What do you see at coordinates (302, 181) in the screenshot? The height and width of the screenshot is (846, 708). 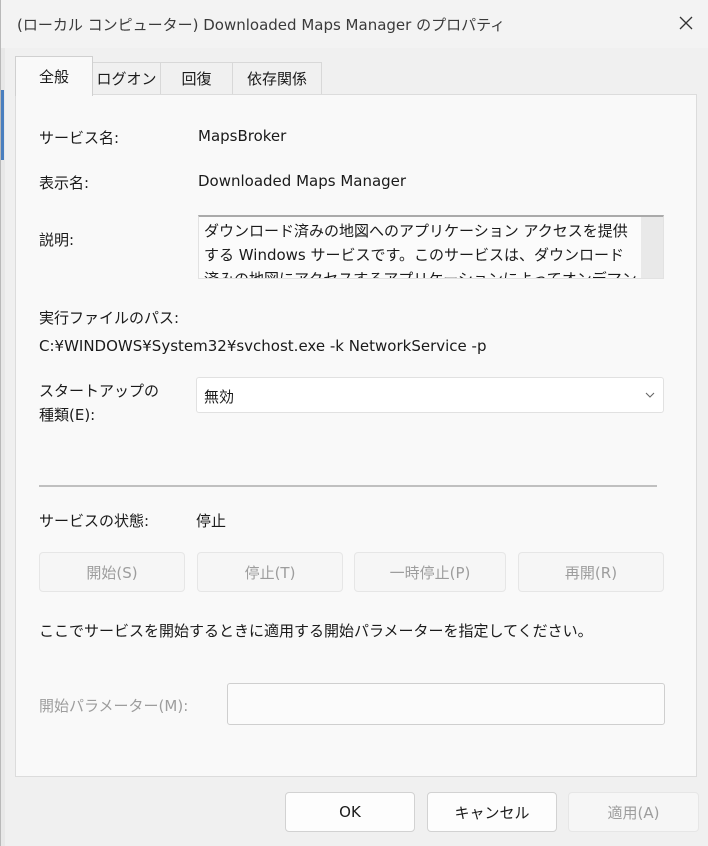 I see `display-name-value: Downloaded Maps Manager` at bounding box center [302, 181].